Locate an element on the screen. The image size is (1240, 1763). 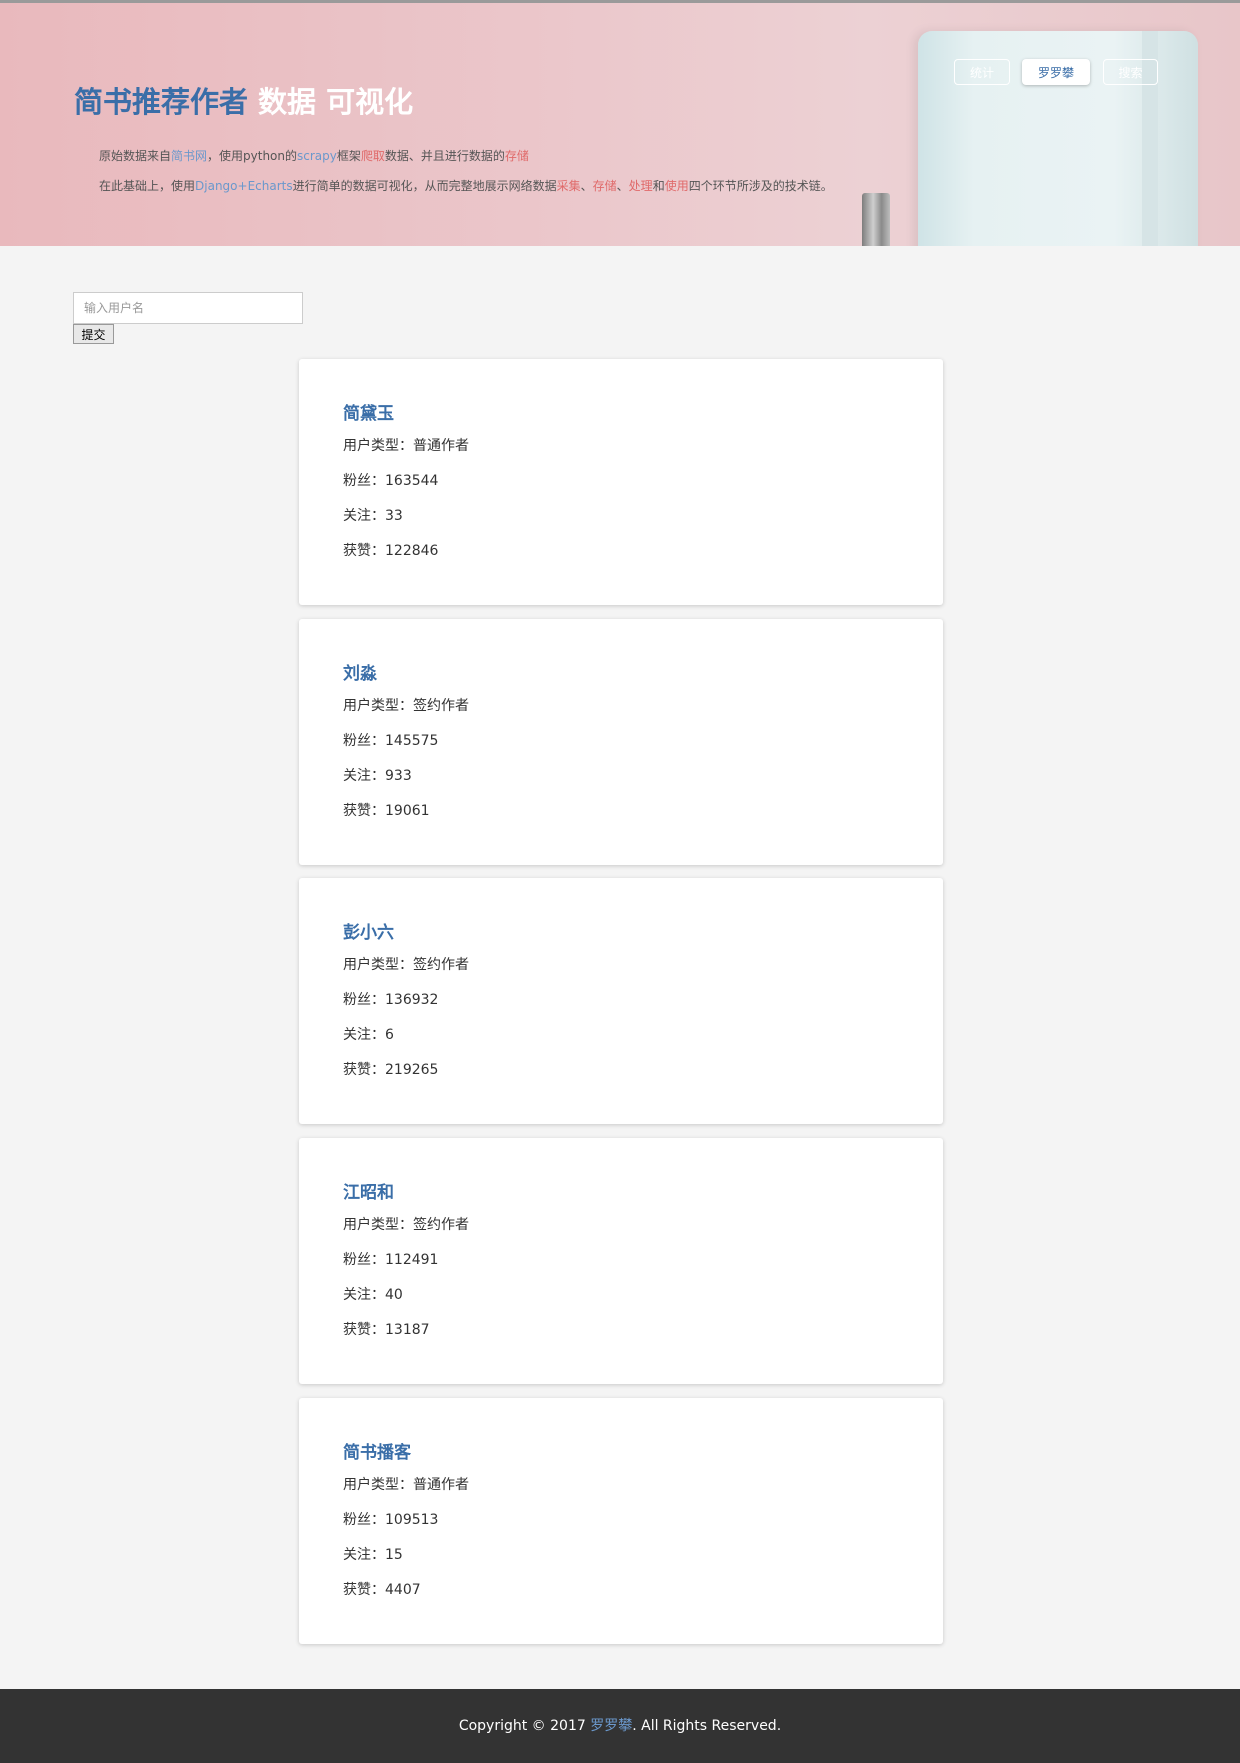
crawl-highlight: 爬取 is located at coordinates (372, 156).